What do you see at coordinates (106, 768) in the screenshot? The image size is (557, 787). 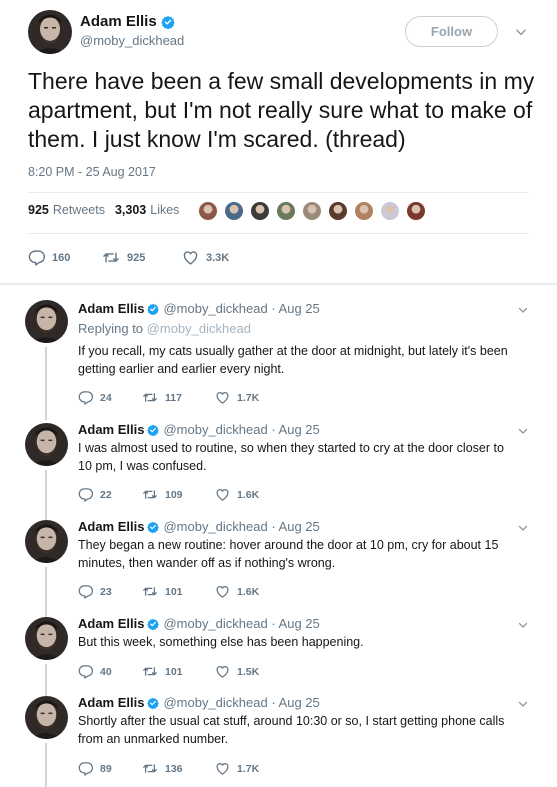 I see `reply-count: 89` at bounding box center [106, 768].